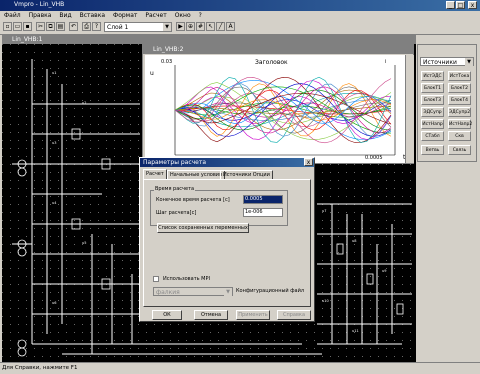 The width and height of the screenshot is (480, 374). Describe the element at coordinates (190, 26) in the screenshot. I see `zoom-icon: ⊕` at that location.